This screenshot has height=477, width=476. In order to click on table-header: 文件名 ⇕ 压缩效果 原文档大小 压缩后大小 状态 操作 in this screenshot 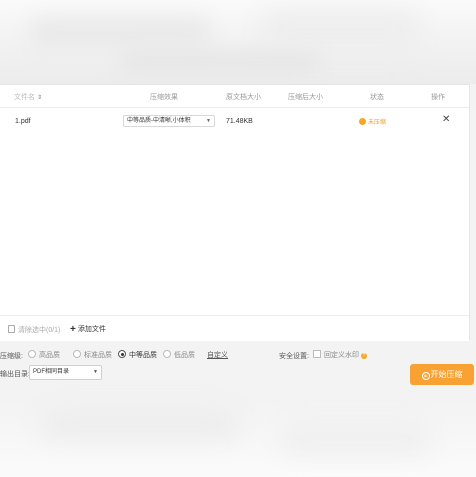, I will do `click(234, 96)`.